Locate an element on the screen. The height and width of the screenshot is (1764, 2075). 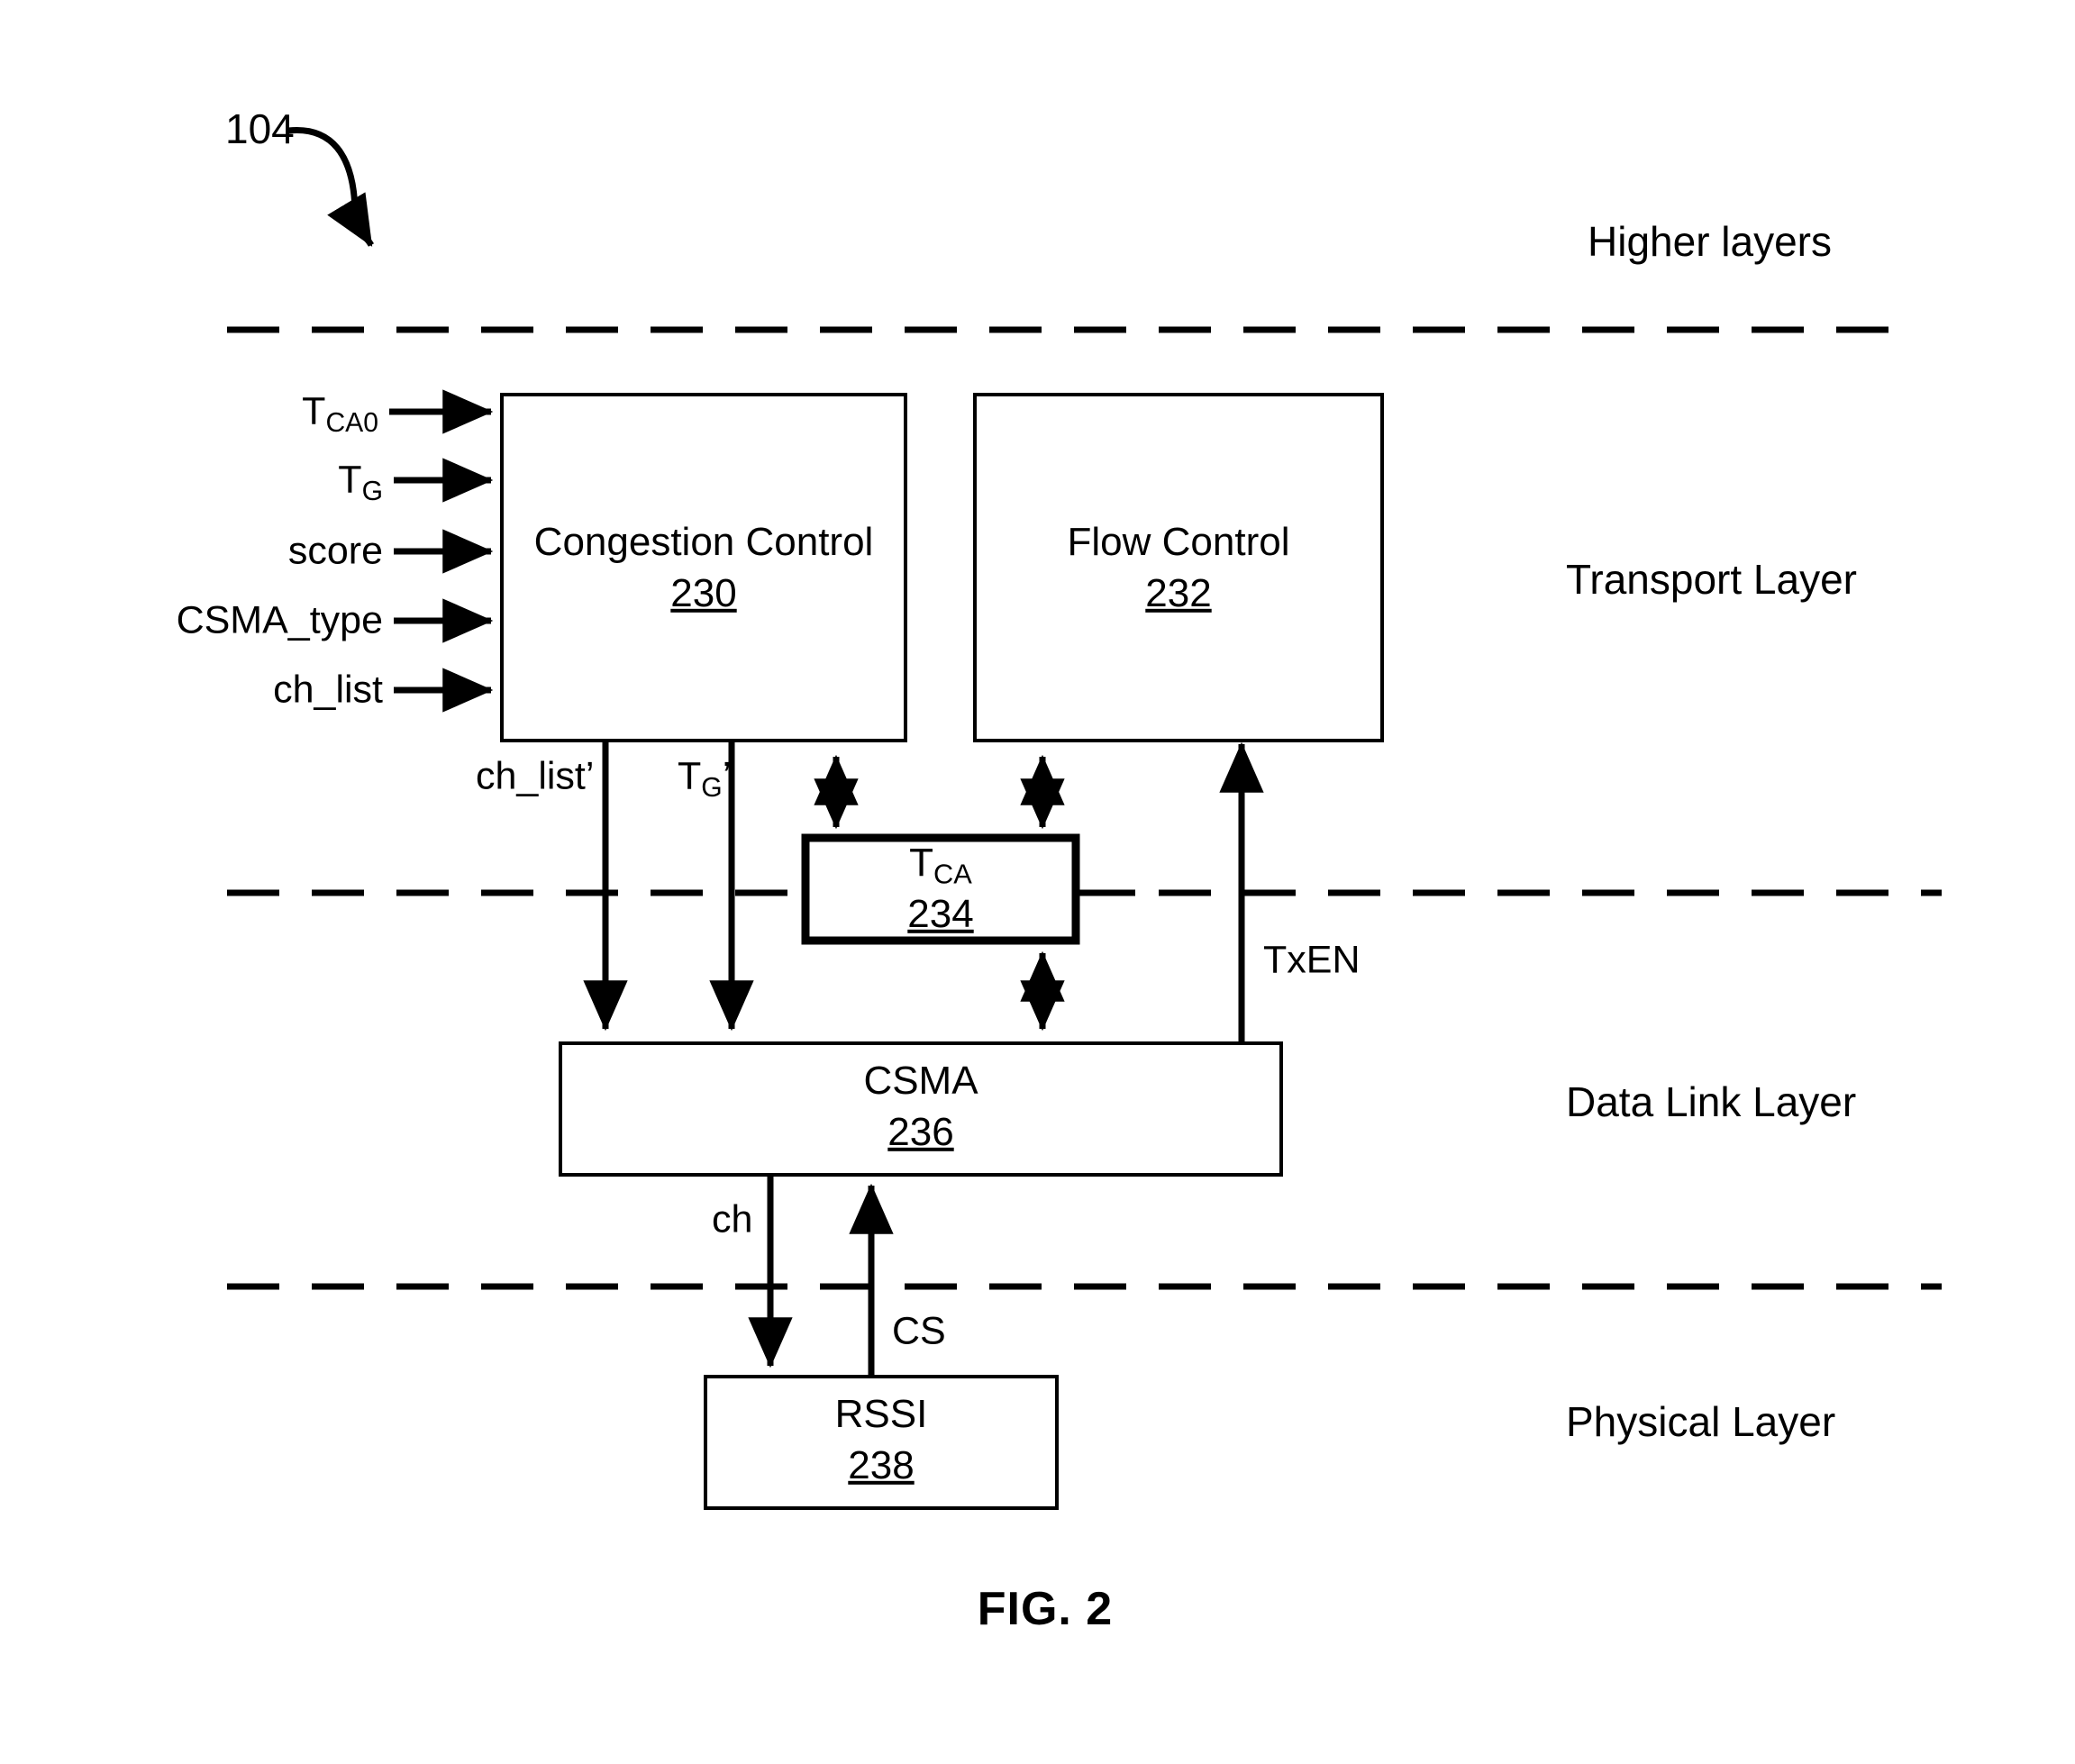
signal-label-ch-list-prime-base: ch_list is located at coordinates (531, 776).